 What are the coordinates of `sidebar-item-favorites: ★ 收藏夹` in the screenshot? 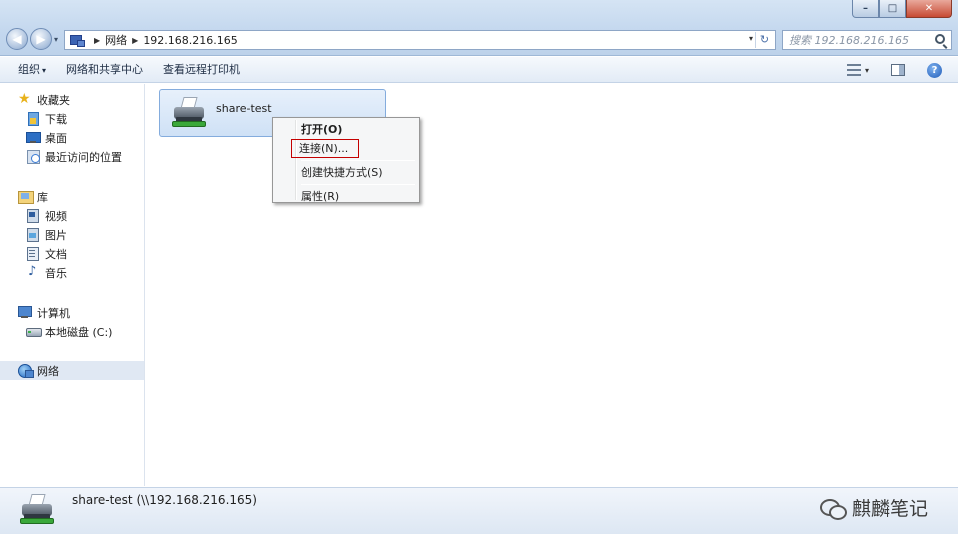 It's located at (72, 99).